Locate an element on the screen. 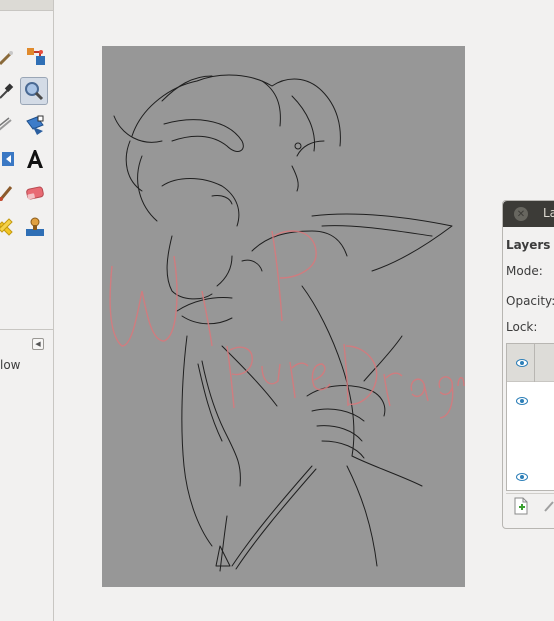  flip-tool-button is located at coordinates (10, 159).